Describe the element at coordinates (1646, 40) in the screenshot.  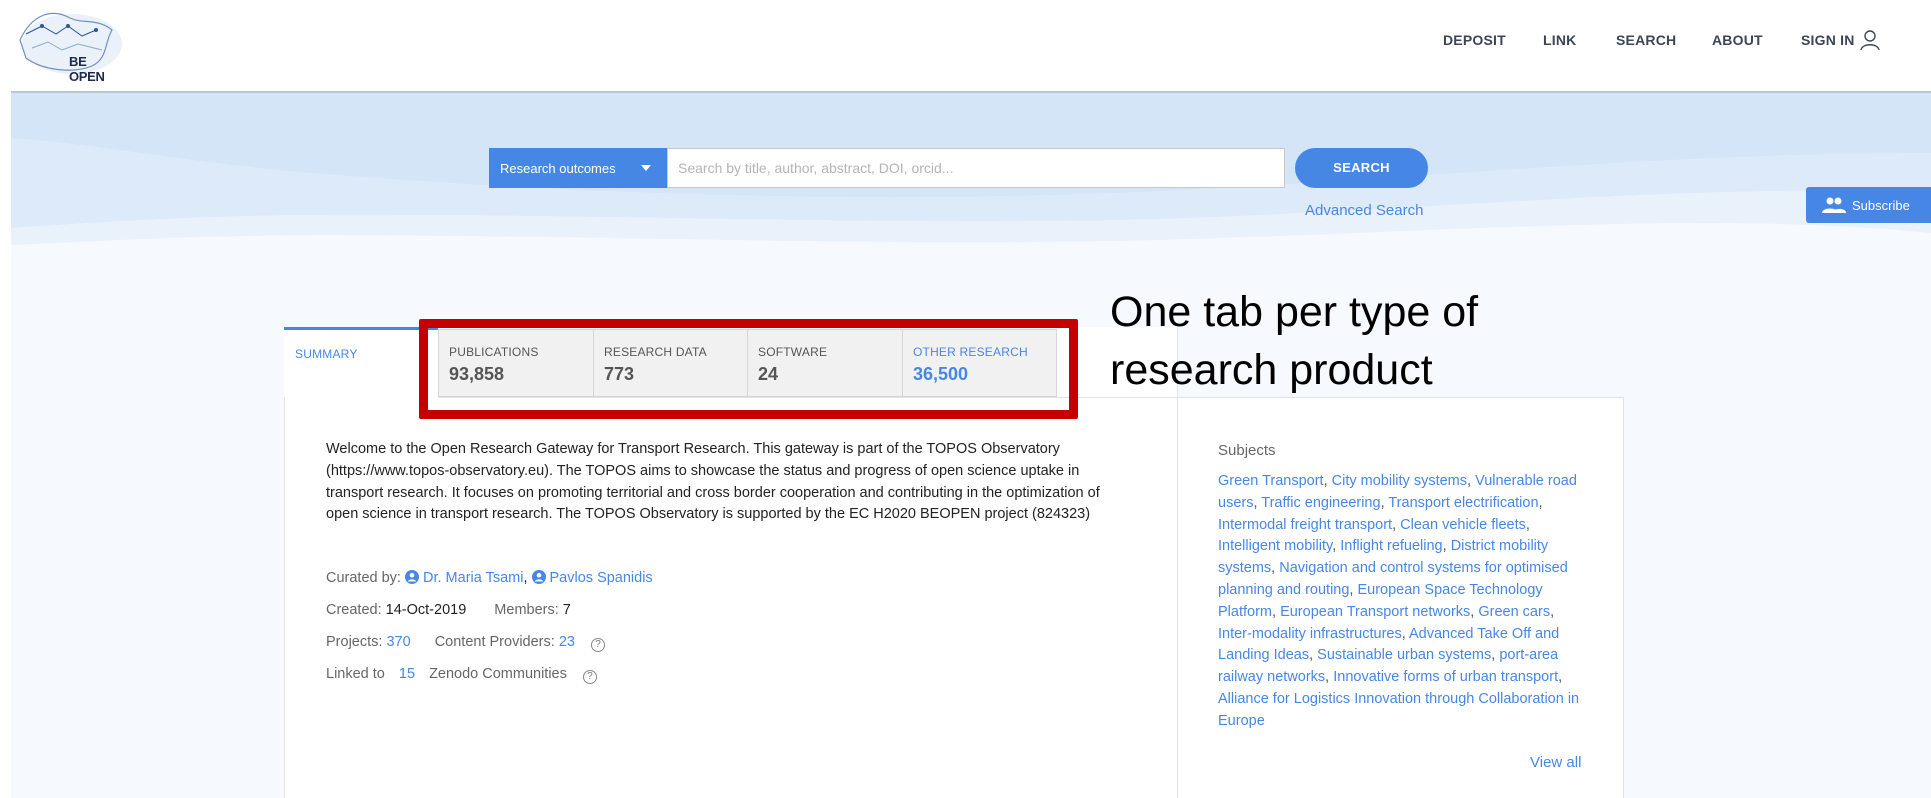
I see `nav-search: SEARCH` at that location.